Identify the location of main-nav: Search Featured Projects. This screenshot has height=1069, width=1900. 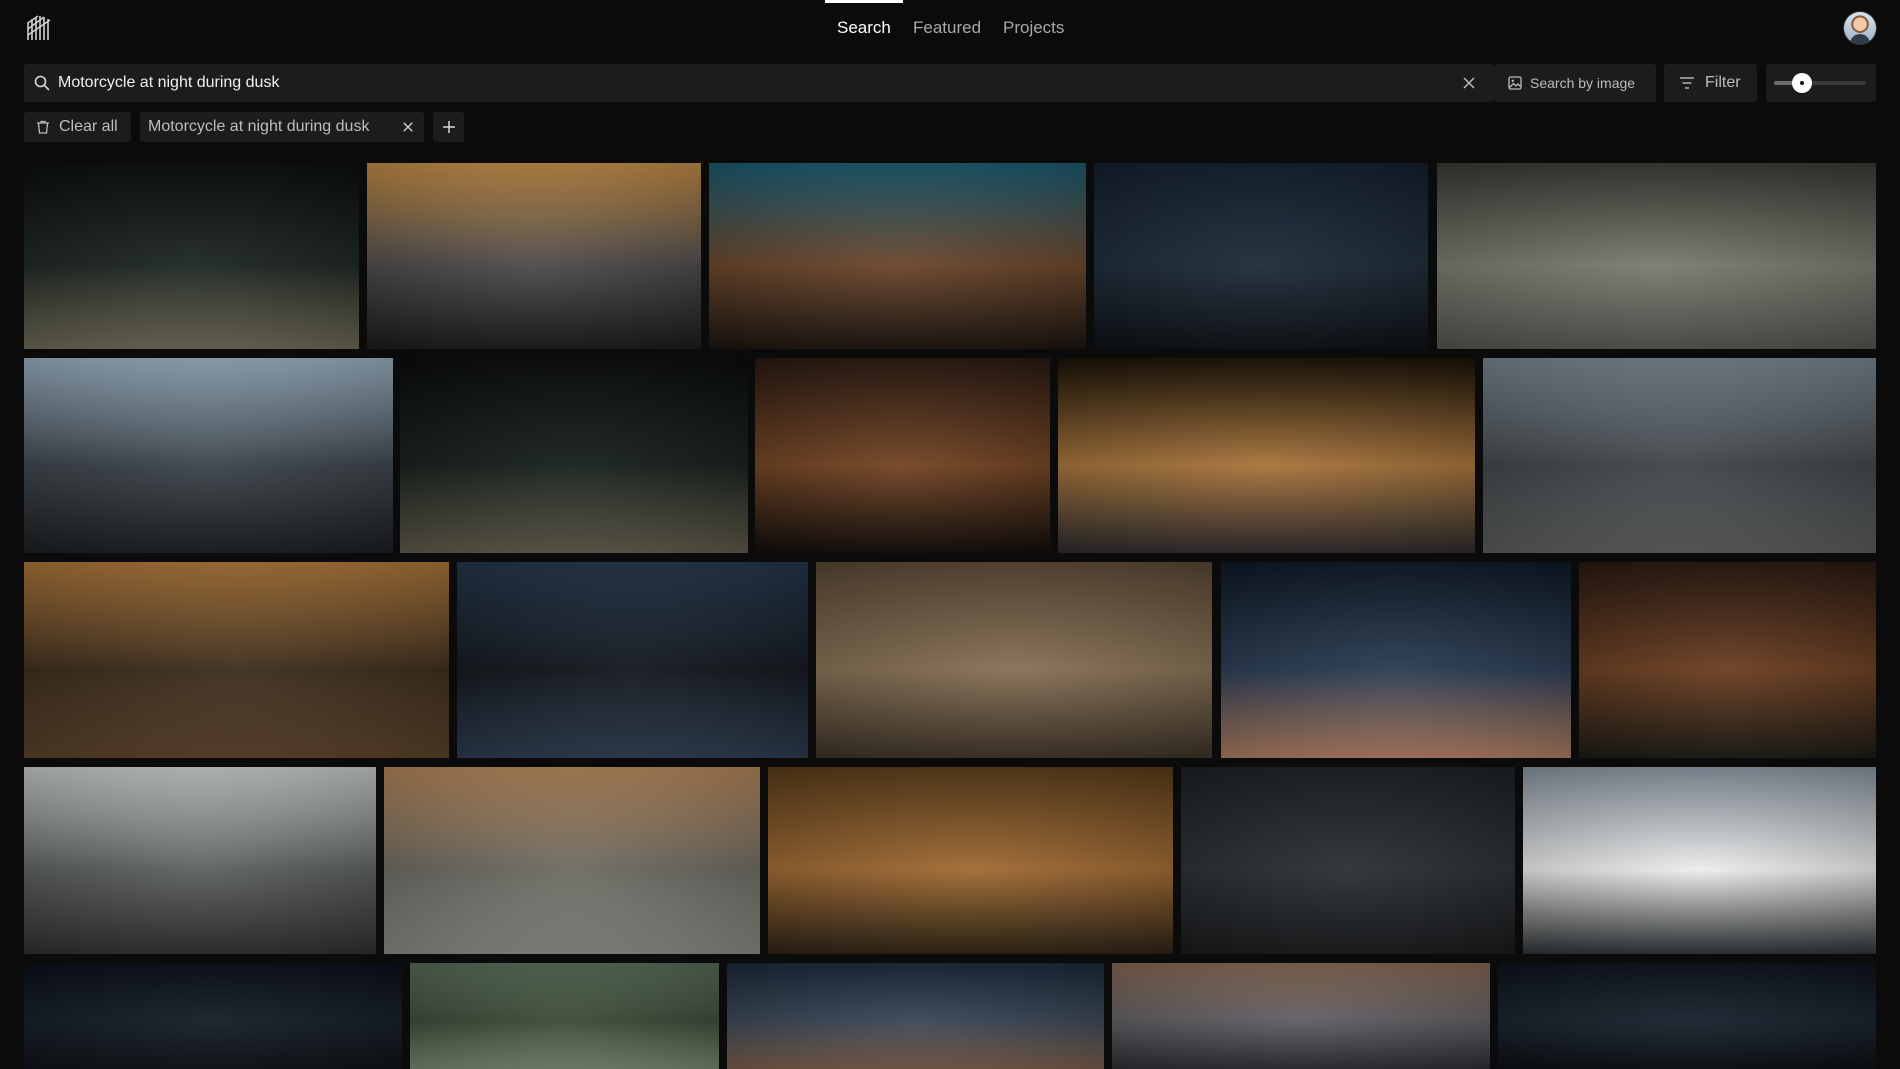
(950, 28).